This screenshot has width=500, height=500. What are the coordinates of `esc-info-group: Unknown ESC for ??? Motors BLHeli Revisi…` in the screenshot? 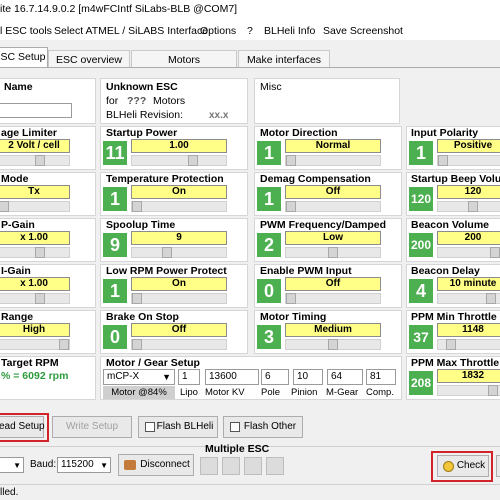 It's located at (174, 101).